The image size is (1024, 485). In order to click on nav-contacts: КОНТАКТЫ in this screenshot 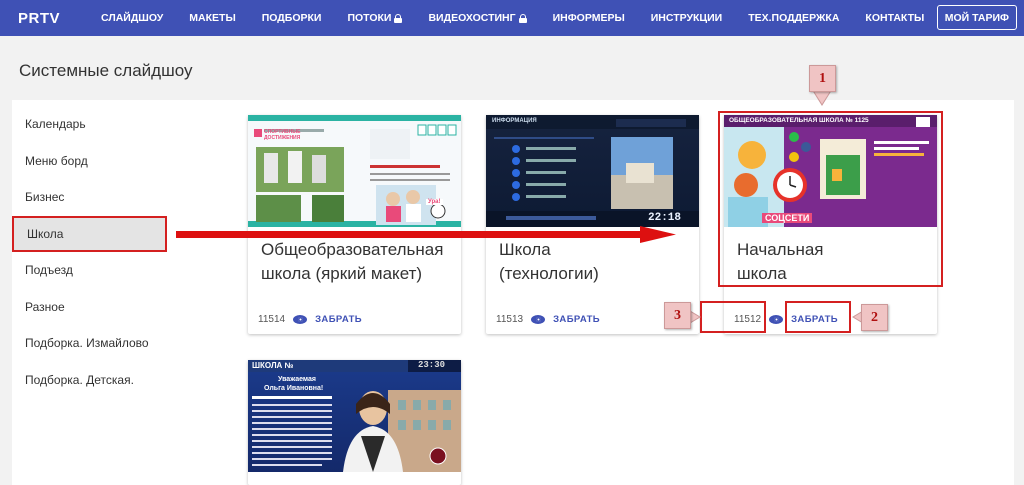, I will do `click(894, 18)`.